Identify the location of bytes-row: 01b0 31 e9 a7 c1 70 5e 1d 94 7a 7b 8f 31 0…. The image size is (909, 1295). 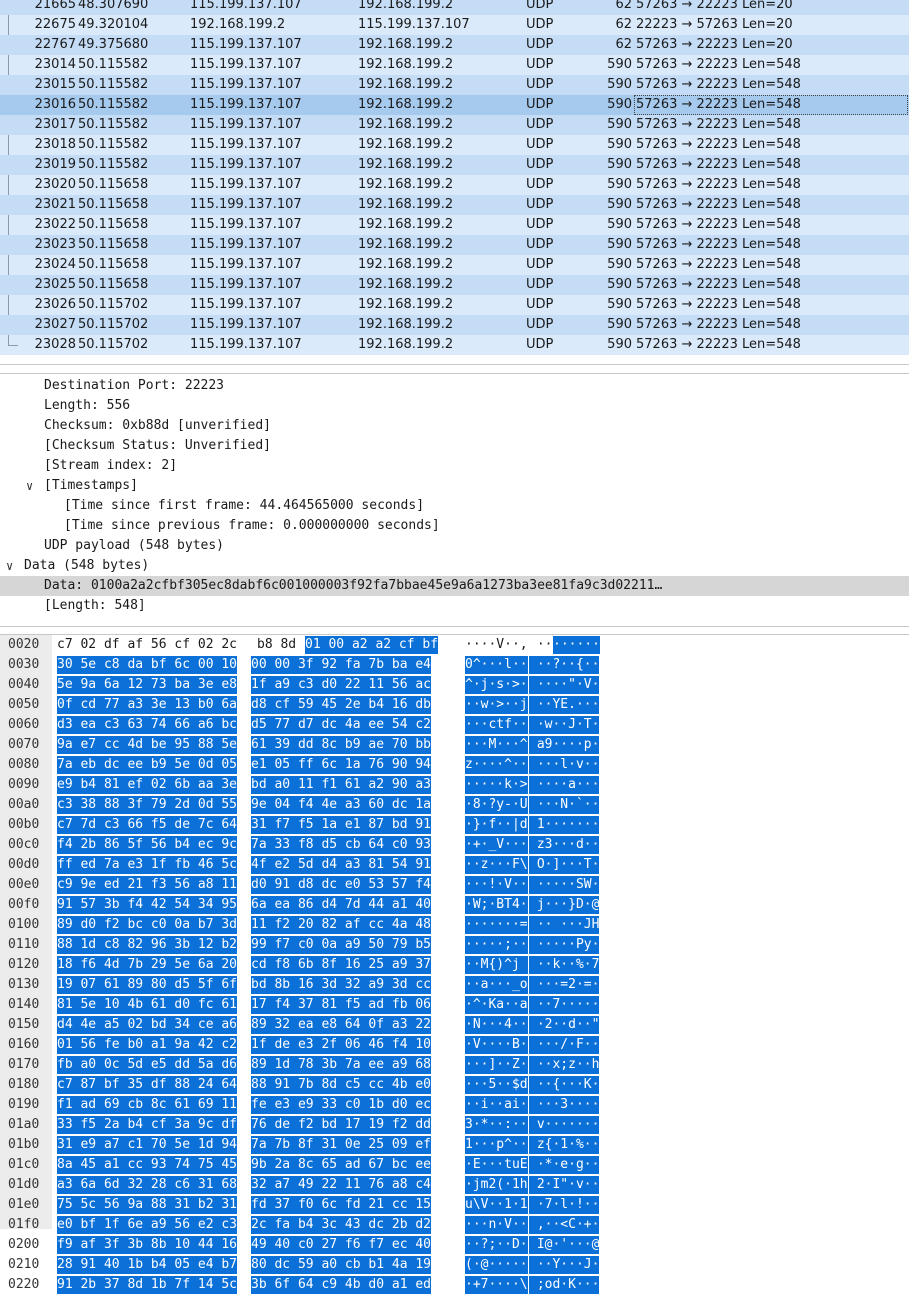
(454, 1145).